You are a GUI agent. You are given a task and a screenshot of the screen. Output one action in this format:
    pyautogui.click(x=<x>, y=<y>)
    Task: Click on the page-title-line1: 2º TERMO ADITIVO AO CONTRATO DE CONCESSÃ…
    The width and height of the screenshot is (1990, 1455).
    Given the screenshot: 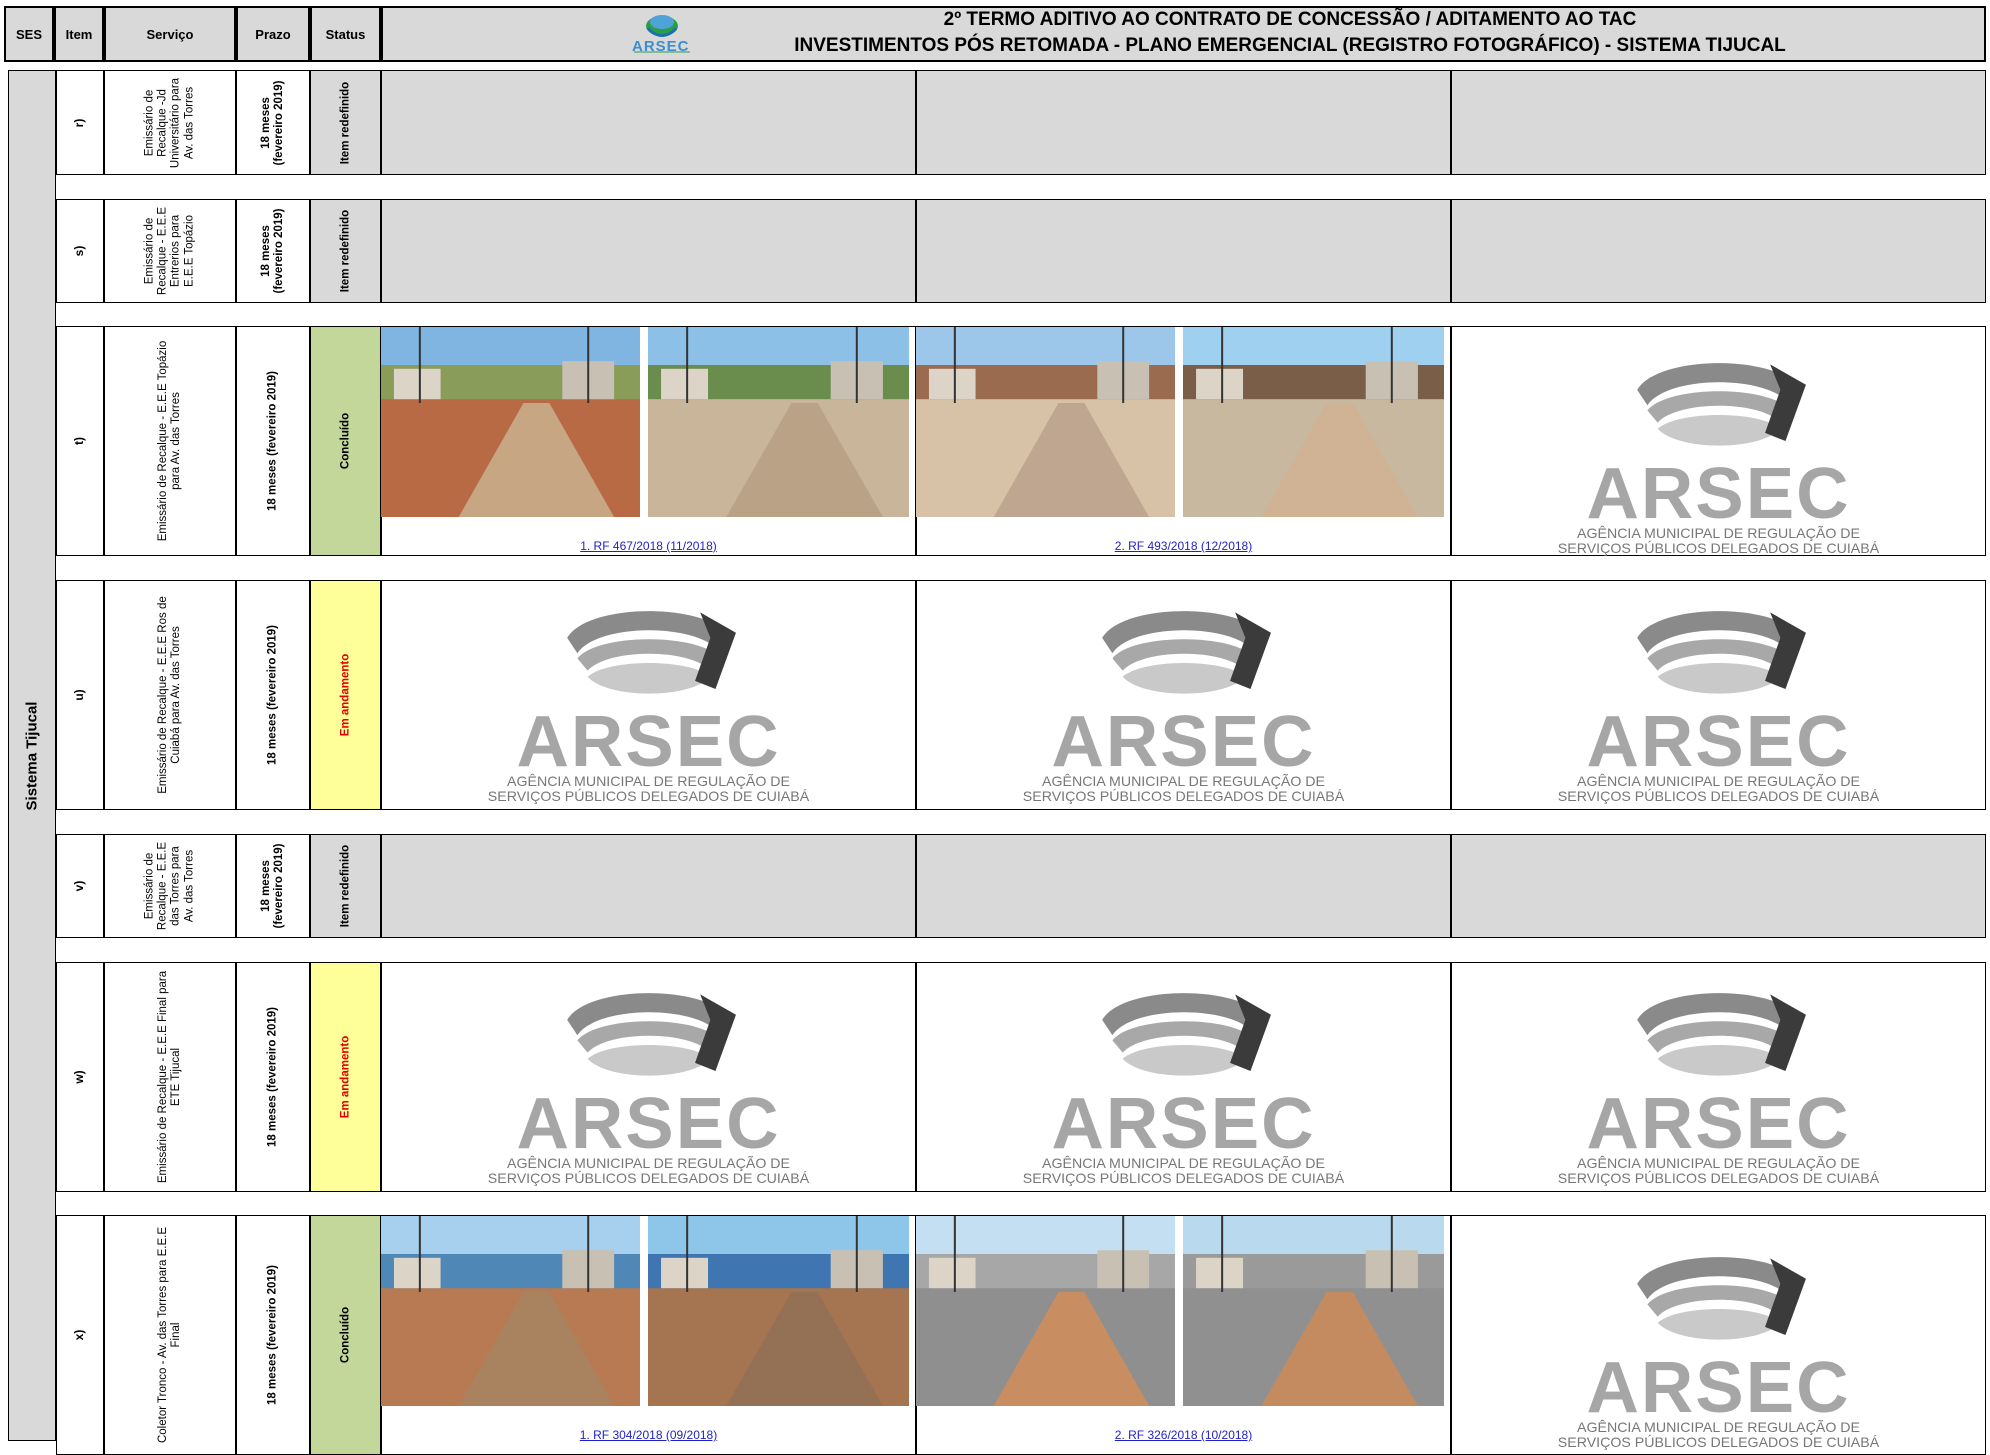 What is the action you would take?
    pyautogui.click(x=1290, y=19)
    